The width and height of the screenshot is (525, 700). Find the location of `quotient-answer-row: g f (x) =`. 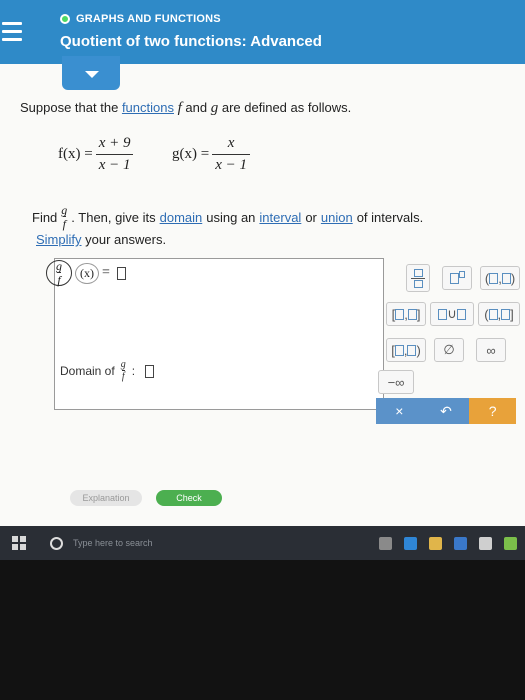

quotient-answer-row: g f (x) = is located at coordinates (86, 273).